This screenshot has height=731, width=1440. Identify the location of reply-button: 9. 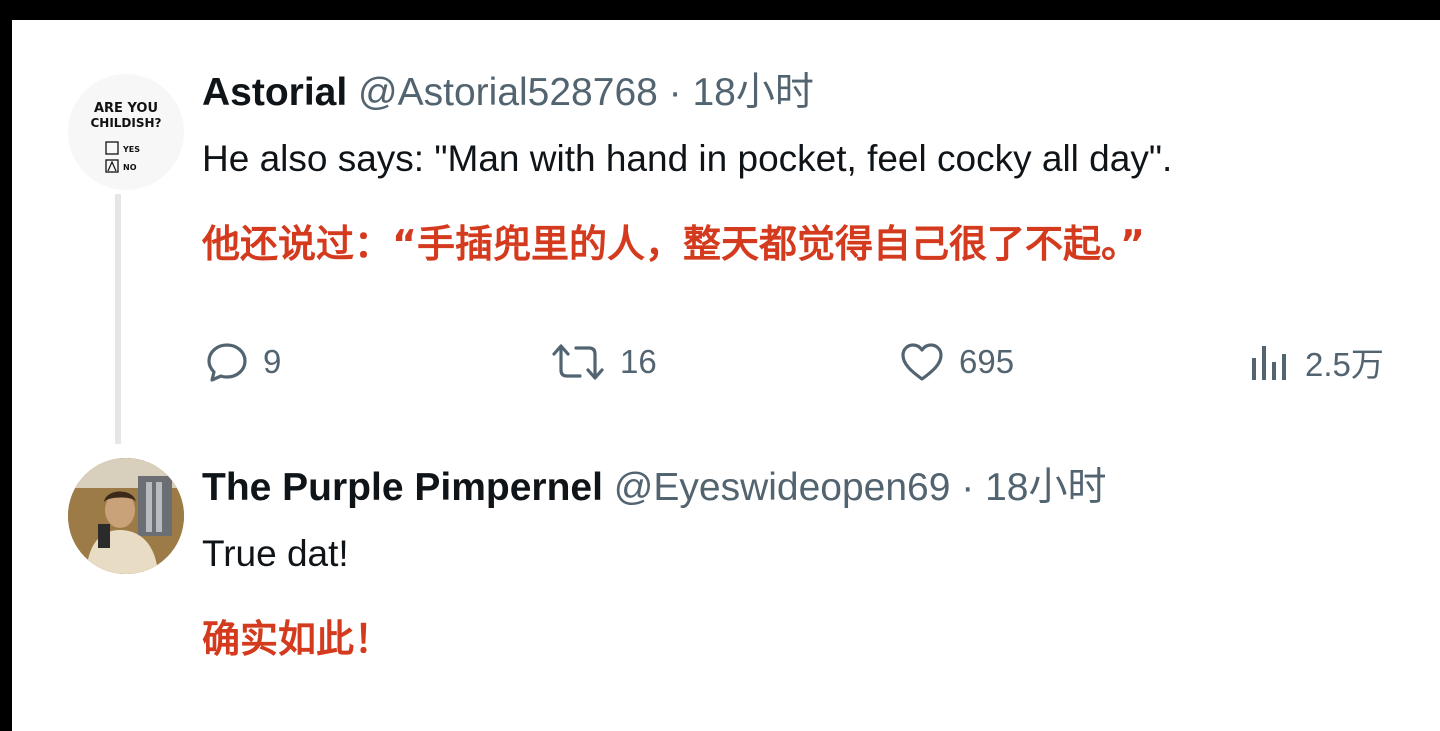
(243, 362).